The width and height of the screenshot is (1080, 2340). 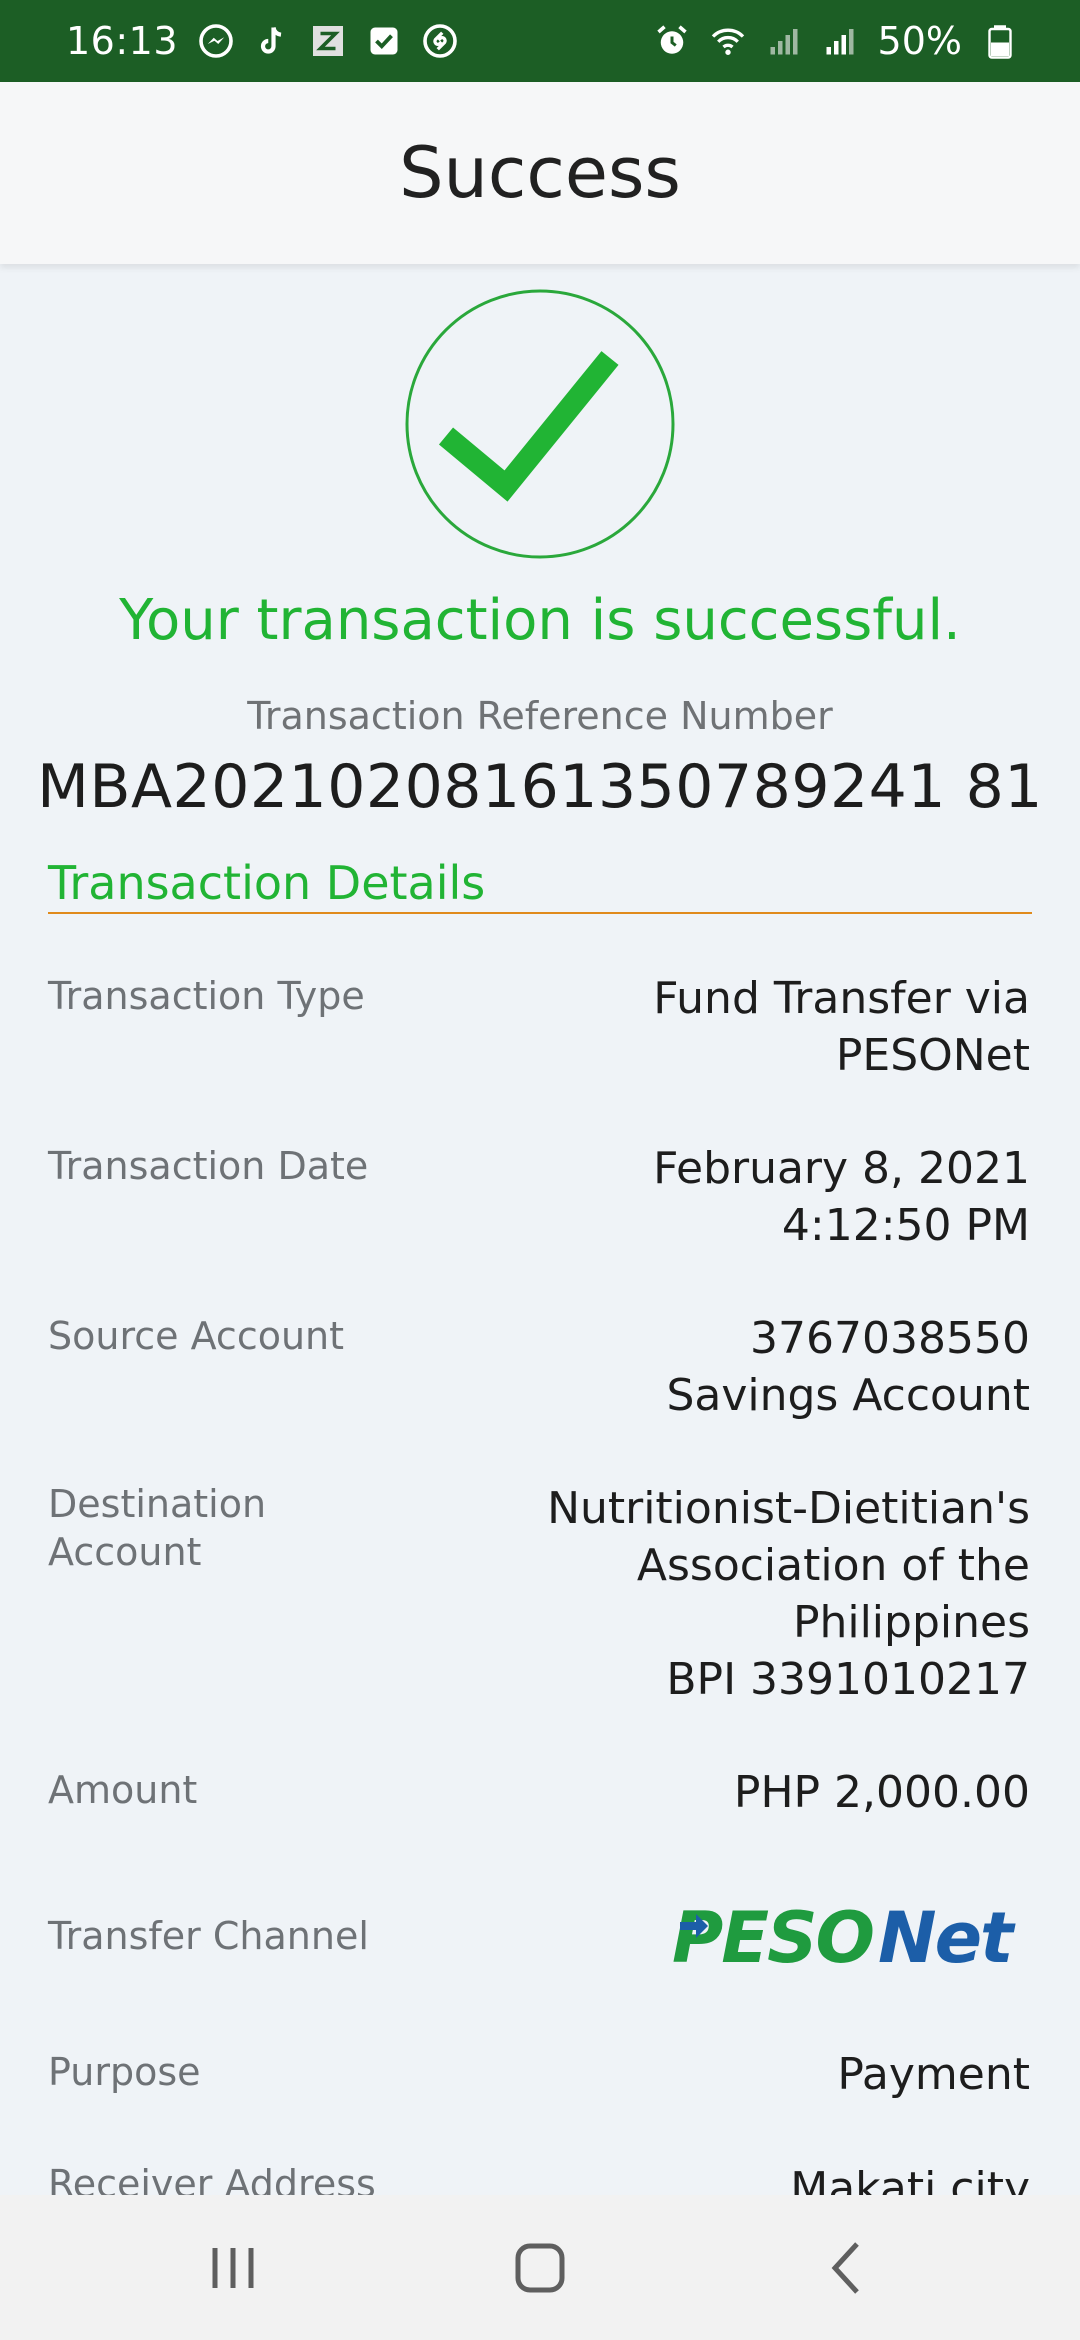 I want to click on svg-text: Net, so click(x=947, y=1936).